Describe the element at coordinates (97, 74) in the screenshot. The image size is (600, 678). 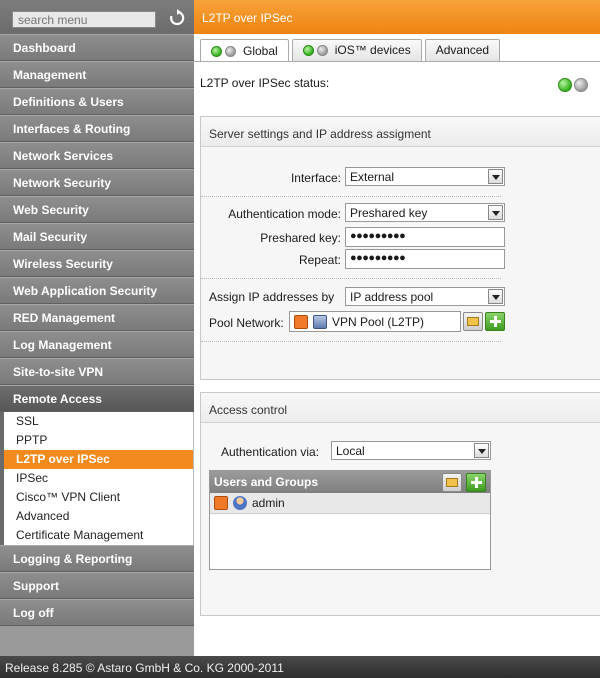
I see `menu-item-management: Management` at that location.